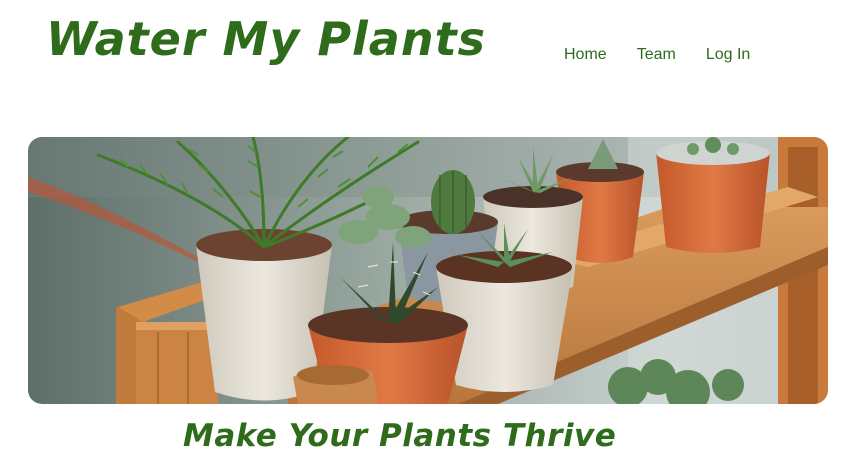  I want to click on nav-login-link: Log In, so click(728, 55).